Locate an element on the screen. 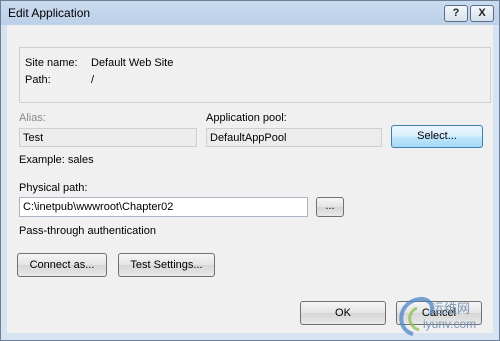  watermark-logo: 运维网 iyunv.com is located at coordinates (445, 316).